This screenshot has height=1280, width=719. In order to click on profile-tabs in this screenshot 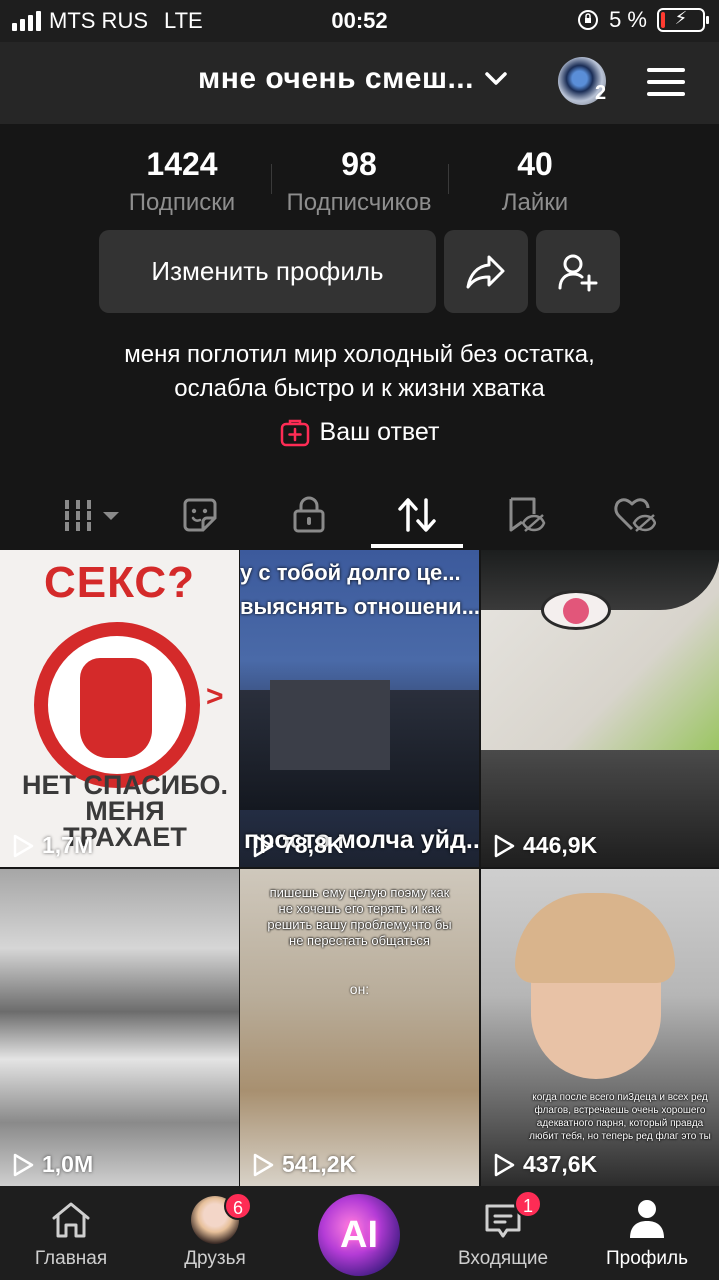, I will do `click(359, 515)`.